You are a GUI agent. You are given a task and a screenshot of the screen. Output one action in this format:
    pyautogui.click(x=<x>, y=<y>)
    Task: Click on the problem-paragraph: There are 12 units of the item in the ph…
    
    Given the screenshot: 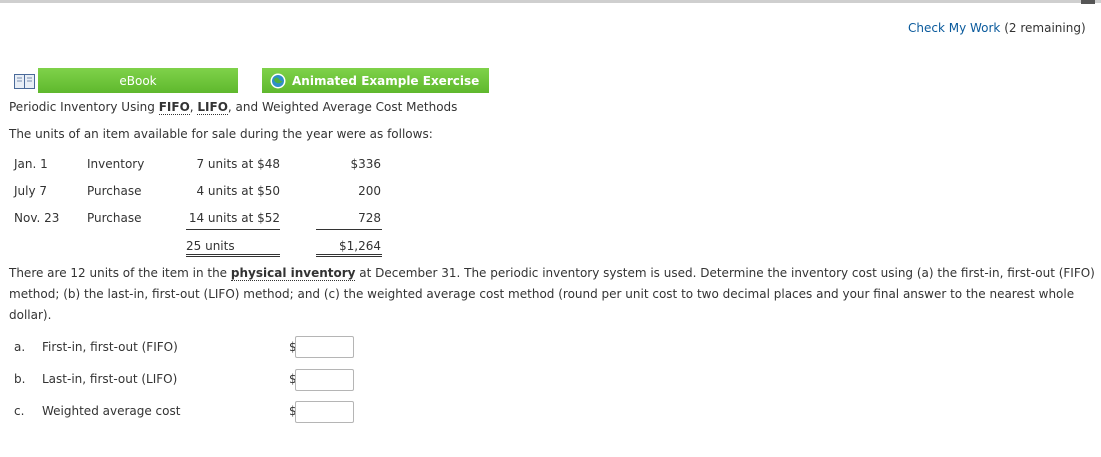 What is the action you would take?
    pyautogui.click(x=554, y=294)
    